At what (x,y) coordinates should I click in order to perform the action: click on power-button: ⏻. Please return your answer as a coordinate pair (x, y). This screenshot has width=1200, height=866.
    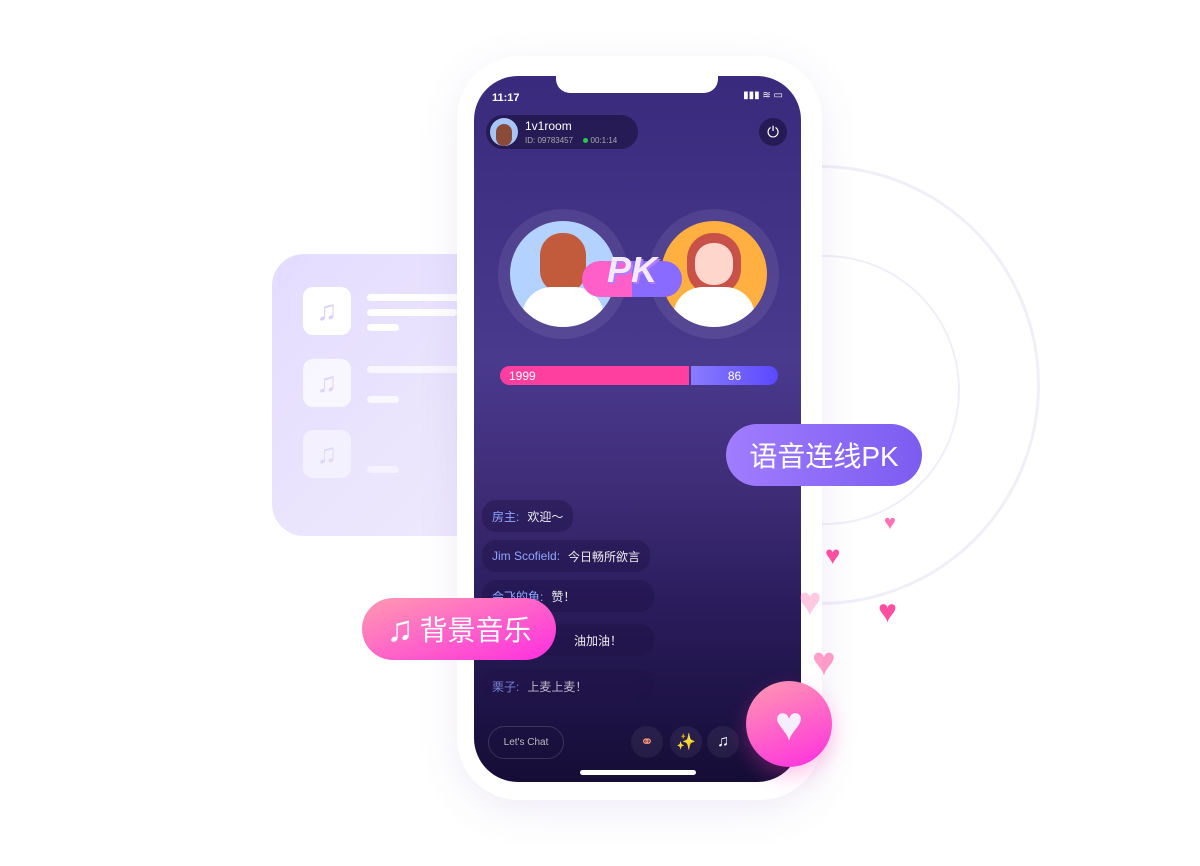
    Looking at the image, I should click on (773, 132).